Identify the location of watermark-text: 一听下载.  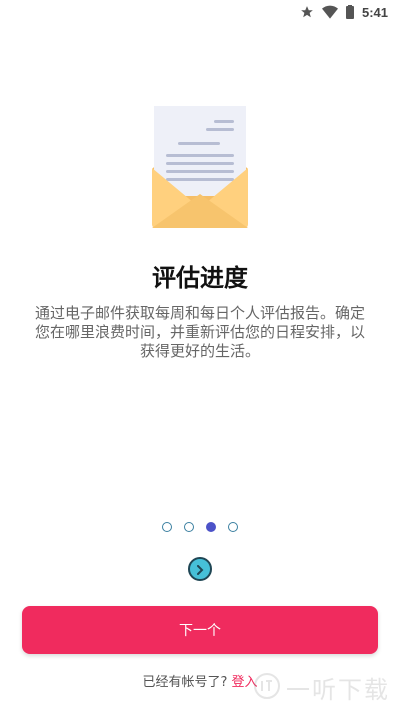
(338, 690).